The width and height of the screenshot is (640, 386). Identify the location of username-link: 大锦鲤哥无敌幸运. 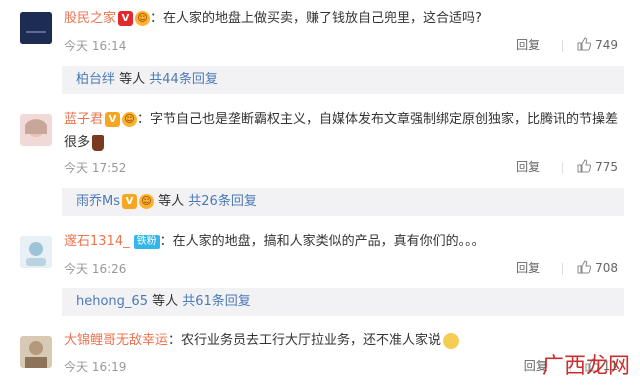
(116, 340).